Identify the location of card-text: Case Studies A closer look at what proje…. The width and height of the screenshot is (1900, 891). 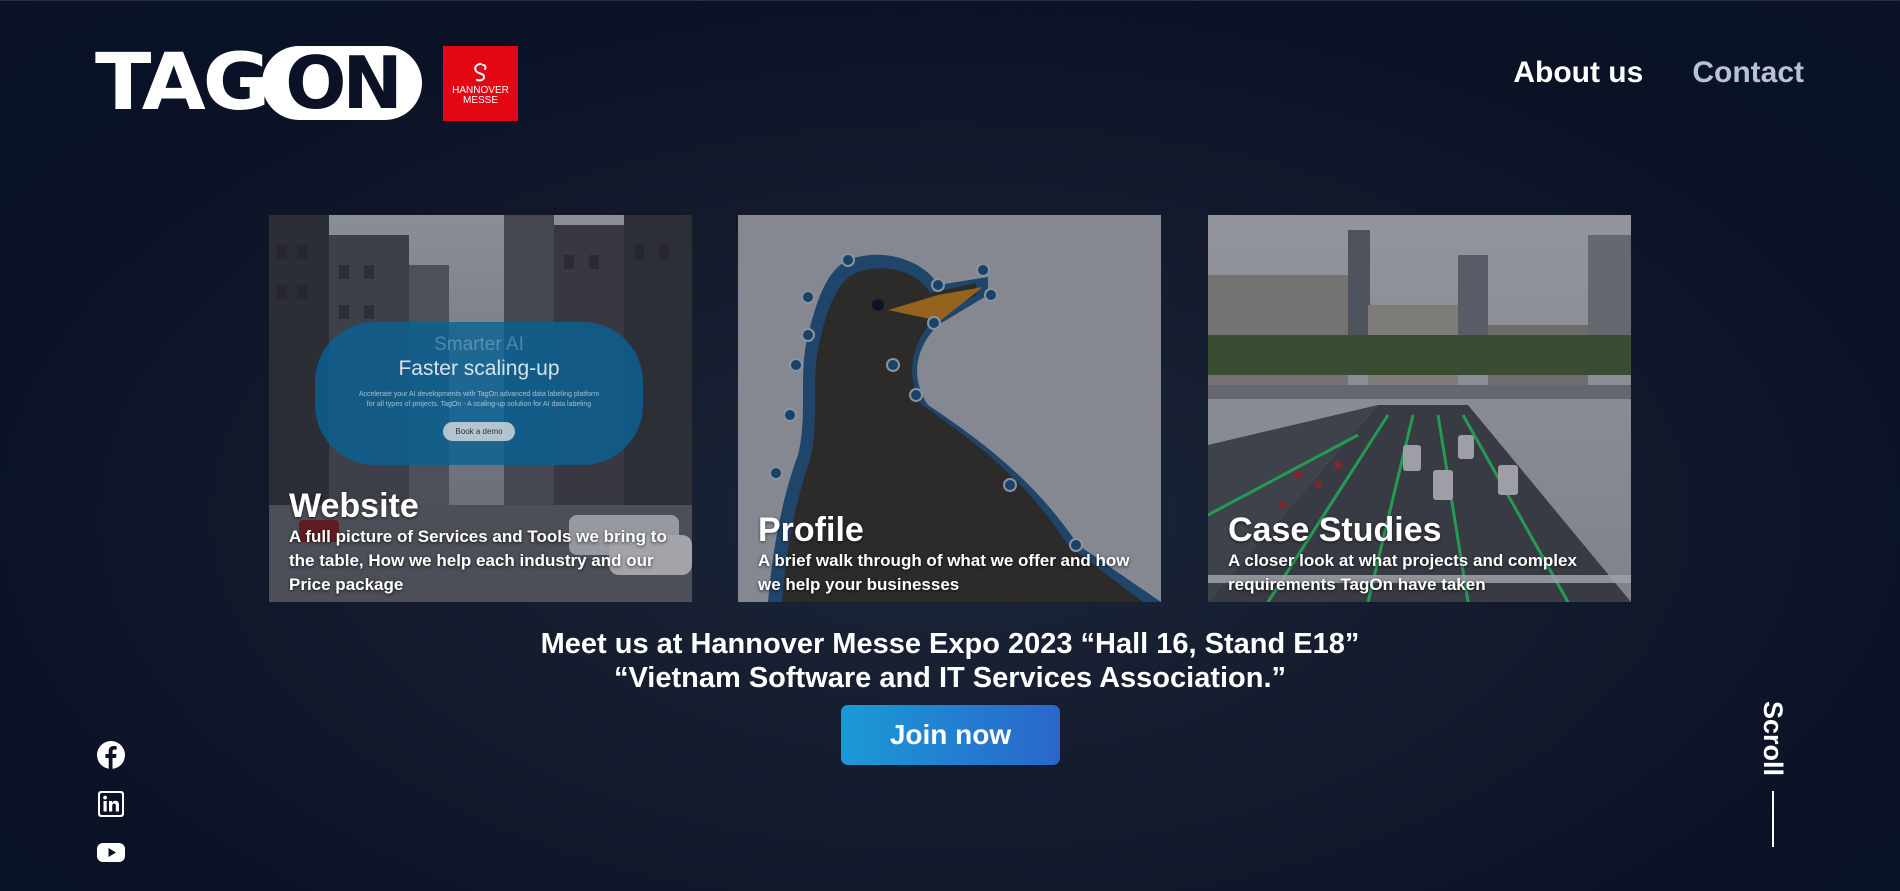
(1422, 554).